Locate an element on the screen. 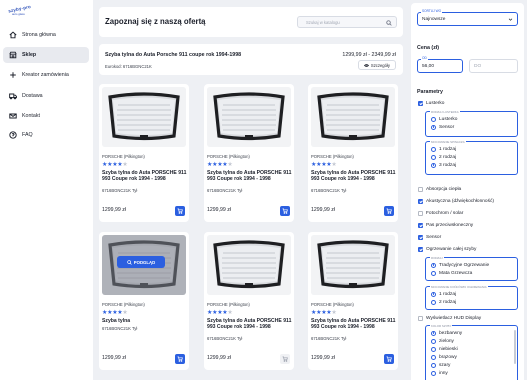 This screenshot has width=527, height=380. filter-hud: Wyświetlacz HUD Display is located at coordinates (449, 318).